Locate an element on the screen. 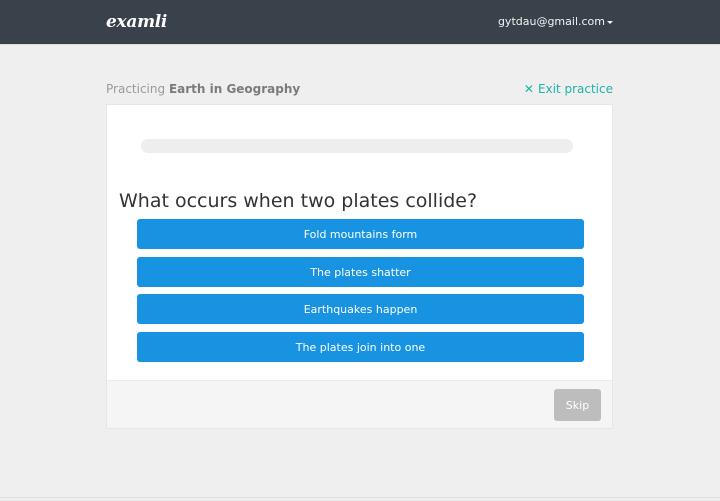 The width and height of the screenshot is (720, 501). practicing-prefix: Practicing is located at coordinates (136, 89).